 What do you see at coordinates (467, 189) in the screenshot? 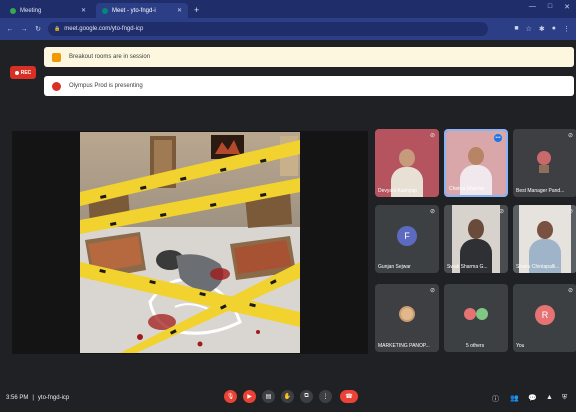
I see `participant-name: Chetna Sharma` at bounding box center [467, 189].